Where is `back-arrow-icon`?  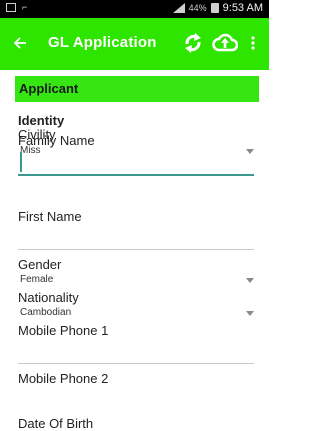
back-arrow-icon is located at coordinates (20, 43).